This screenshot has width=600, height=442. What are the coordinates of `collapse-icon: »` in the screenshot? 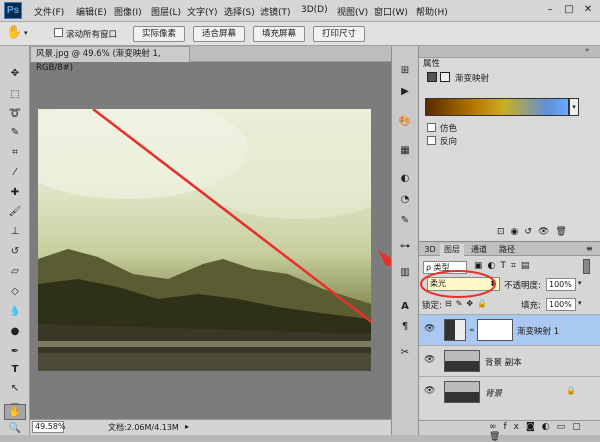 It's located at (587, 50).